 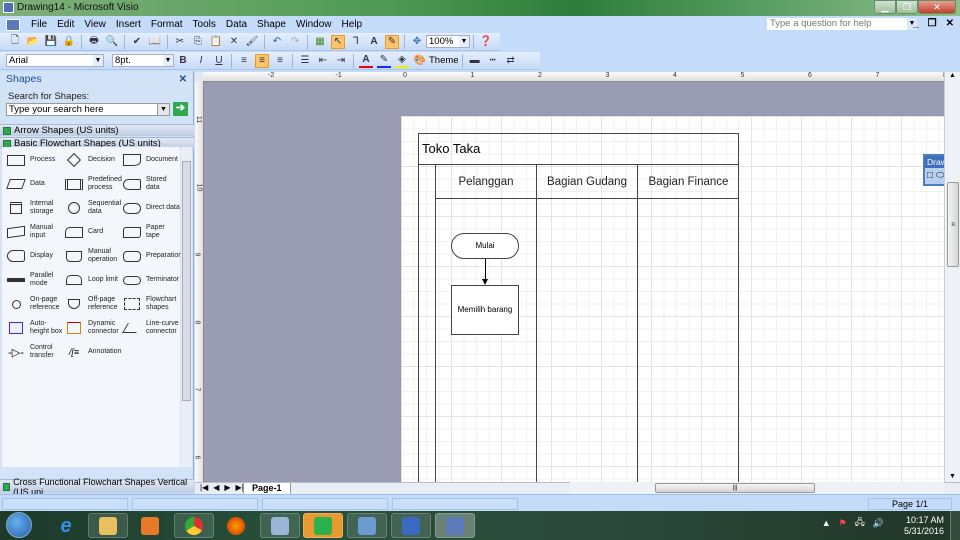 I want to click on network-icon: 🖧, so click(x=860, y=523).